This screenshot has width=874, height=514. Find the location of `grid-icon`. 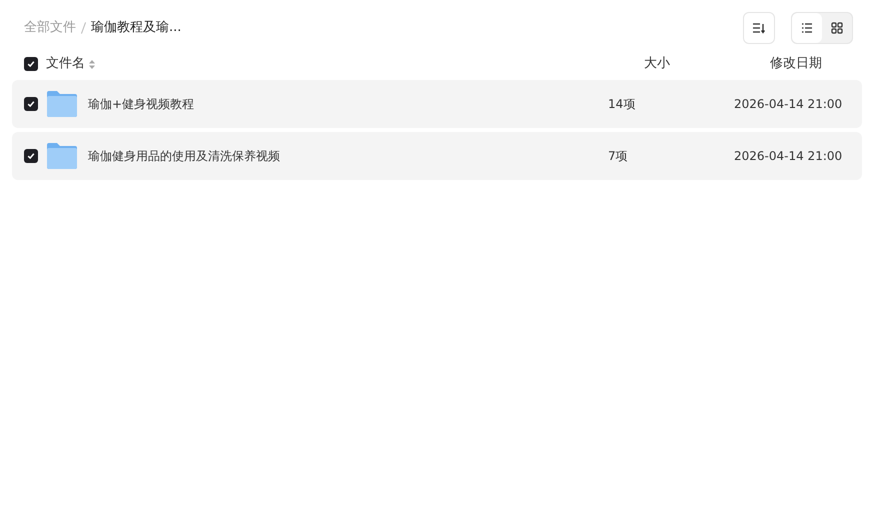

grid-icon is located at coordinates (837, 28).